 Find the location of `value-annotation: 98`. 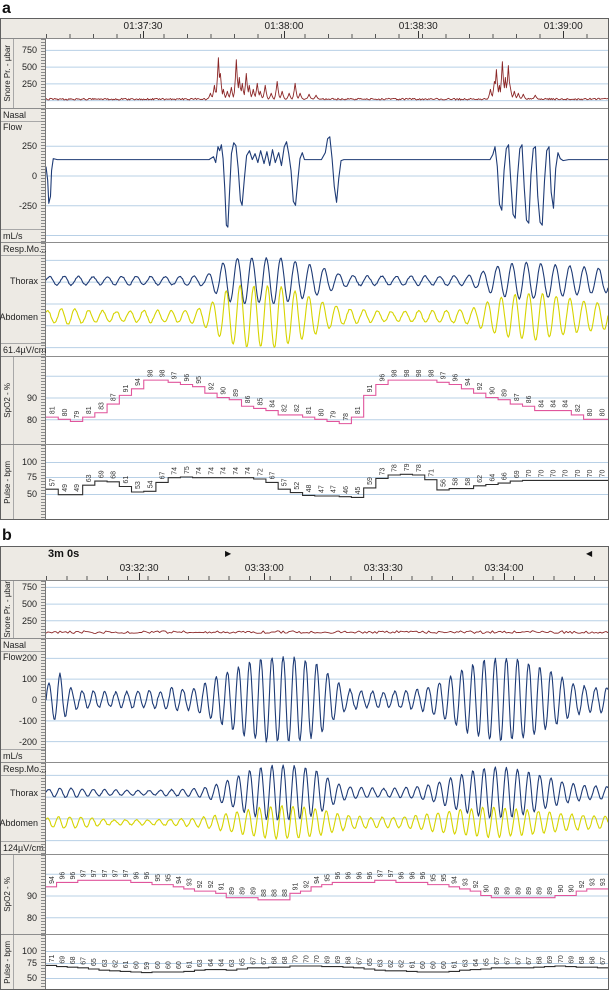

value-annotation: 98 is located at coordinates (419, 373).